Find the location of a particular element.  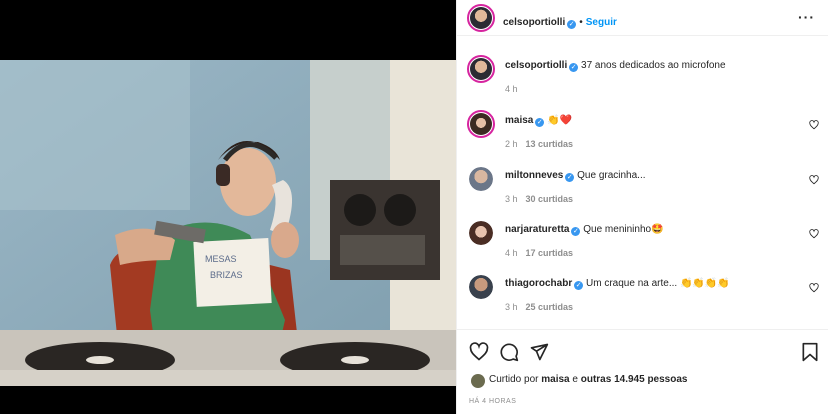

commenter-username: maisa is located at coordinates (519, 120).